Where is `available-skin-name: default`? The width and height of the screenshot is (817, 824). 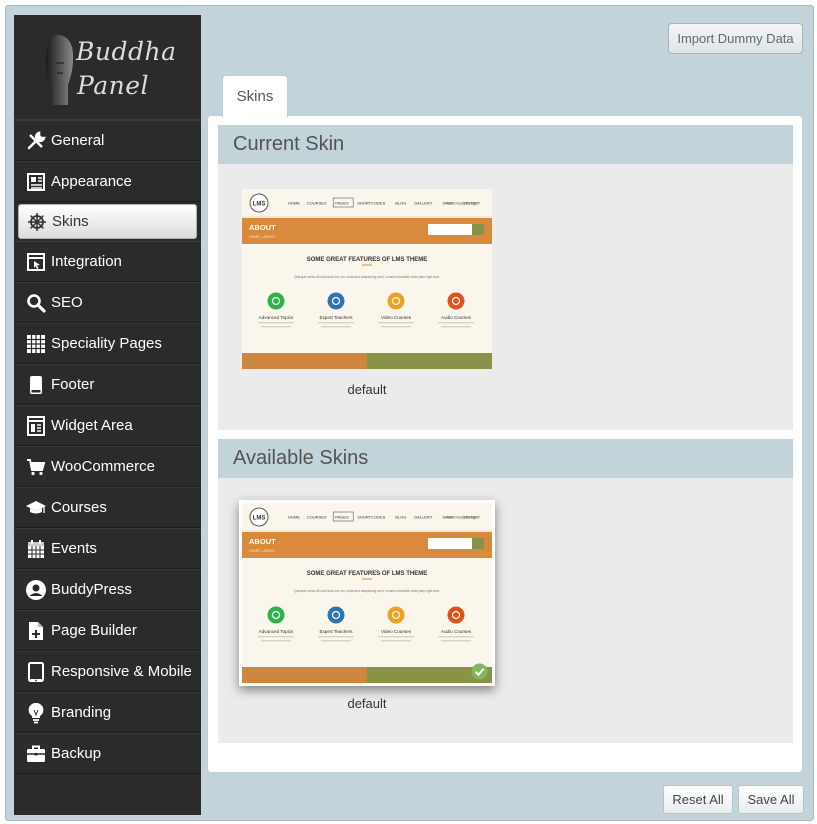
available-skin-name: default is located at coordinates (367, 703).